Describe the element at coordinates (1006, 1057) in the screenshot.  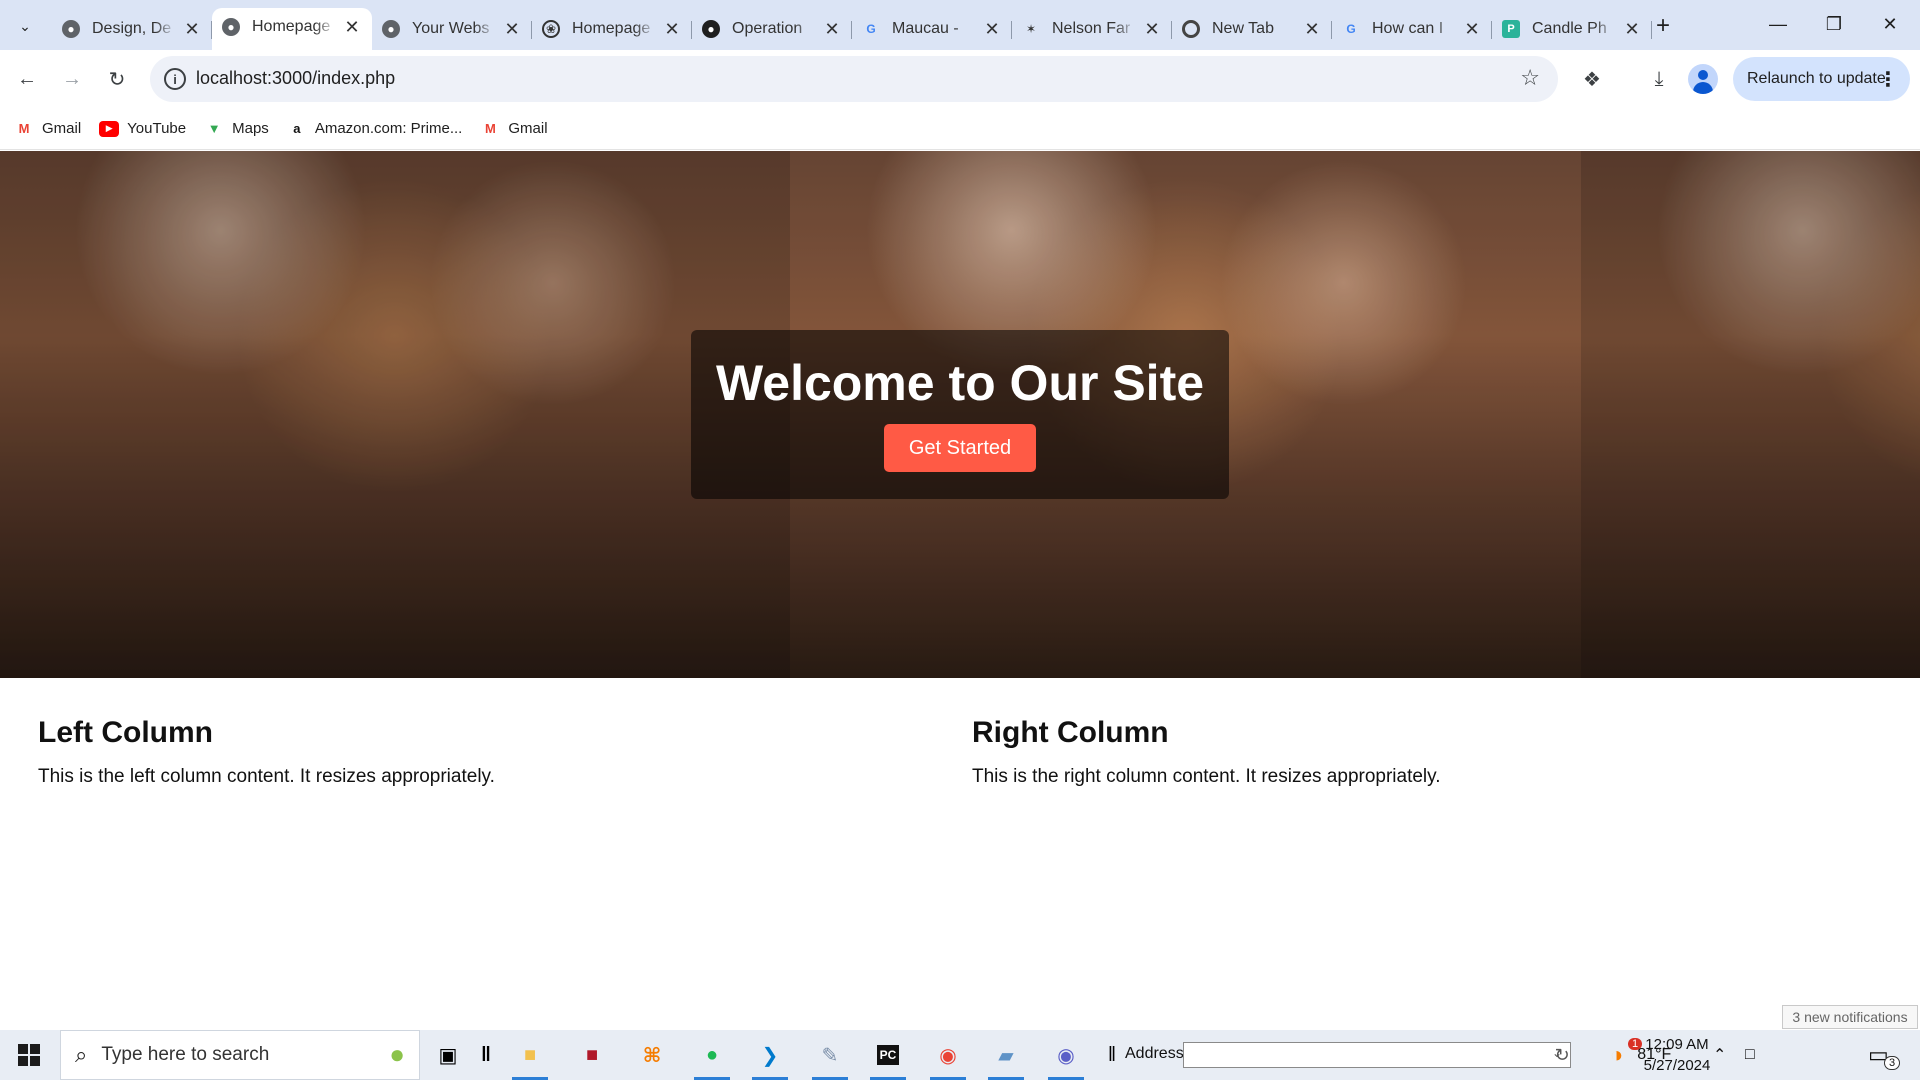
I see `app-blue-button: ▰` at that location.